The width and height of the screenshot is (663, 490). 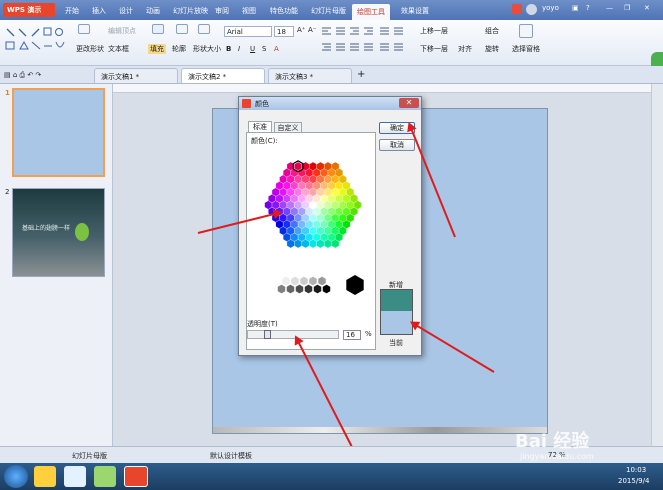 What do you see at coordinates (492, 49) in the screenshot?
I see `rotate-button: 旋转` at bounding box center [492, 49].